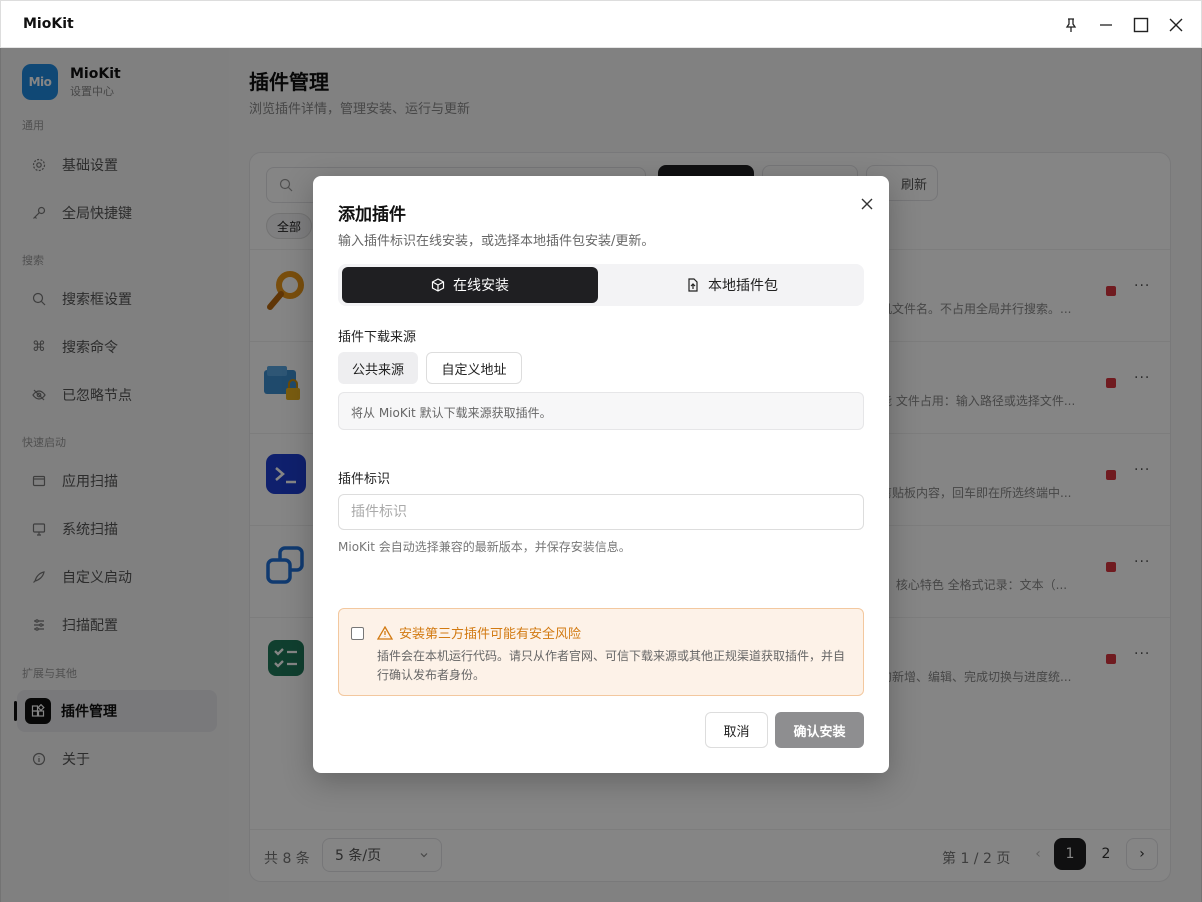 This screenshot has width=1202, height=902. I want to click on dialog-title: 添加插件, so click(372, 215).